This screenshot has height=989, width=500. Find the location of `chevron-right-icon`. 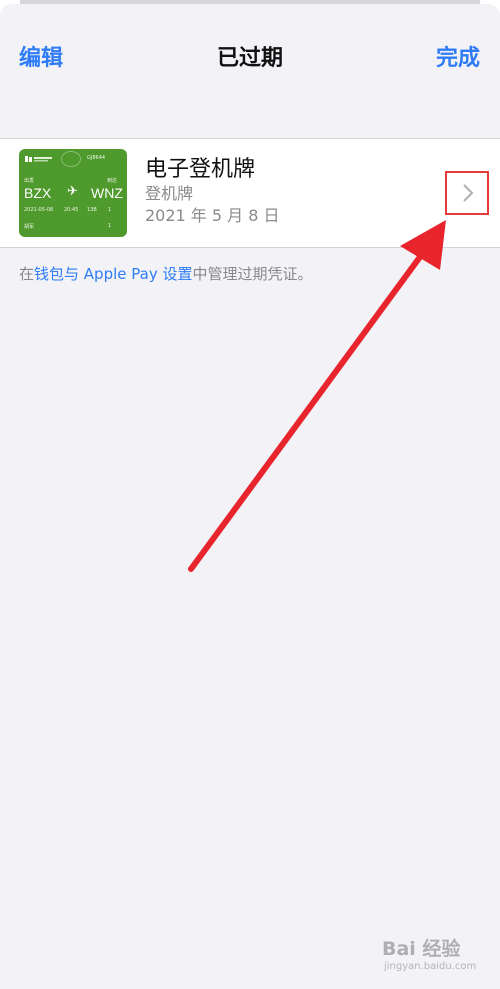

chevron-right-icon is located at coordinates (468, 193).